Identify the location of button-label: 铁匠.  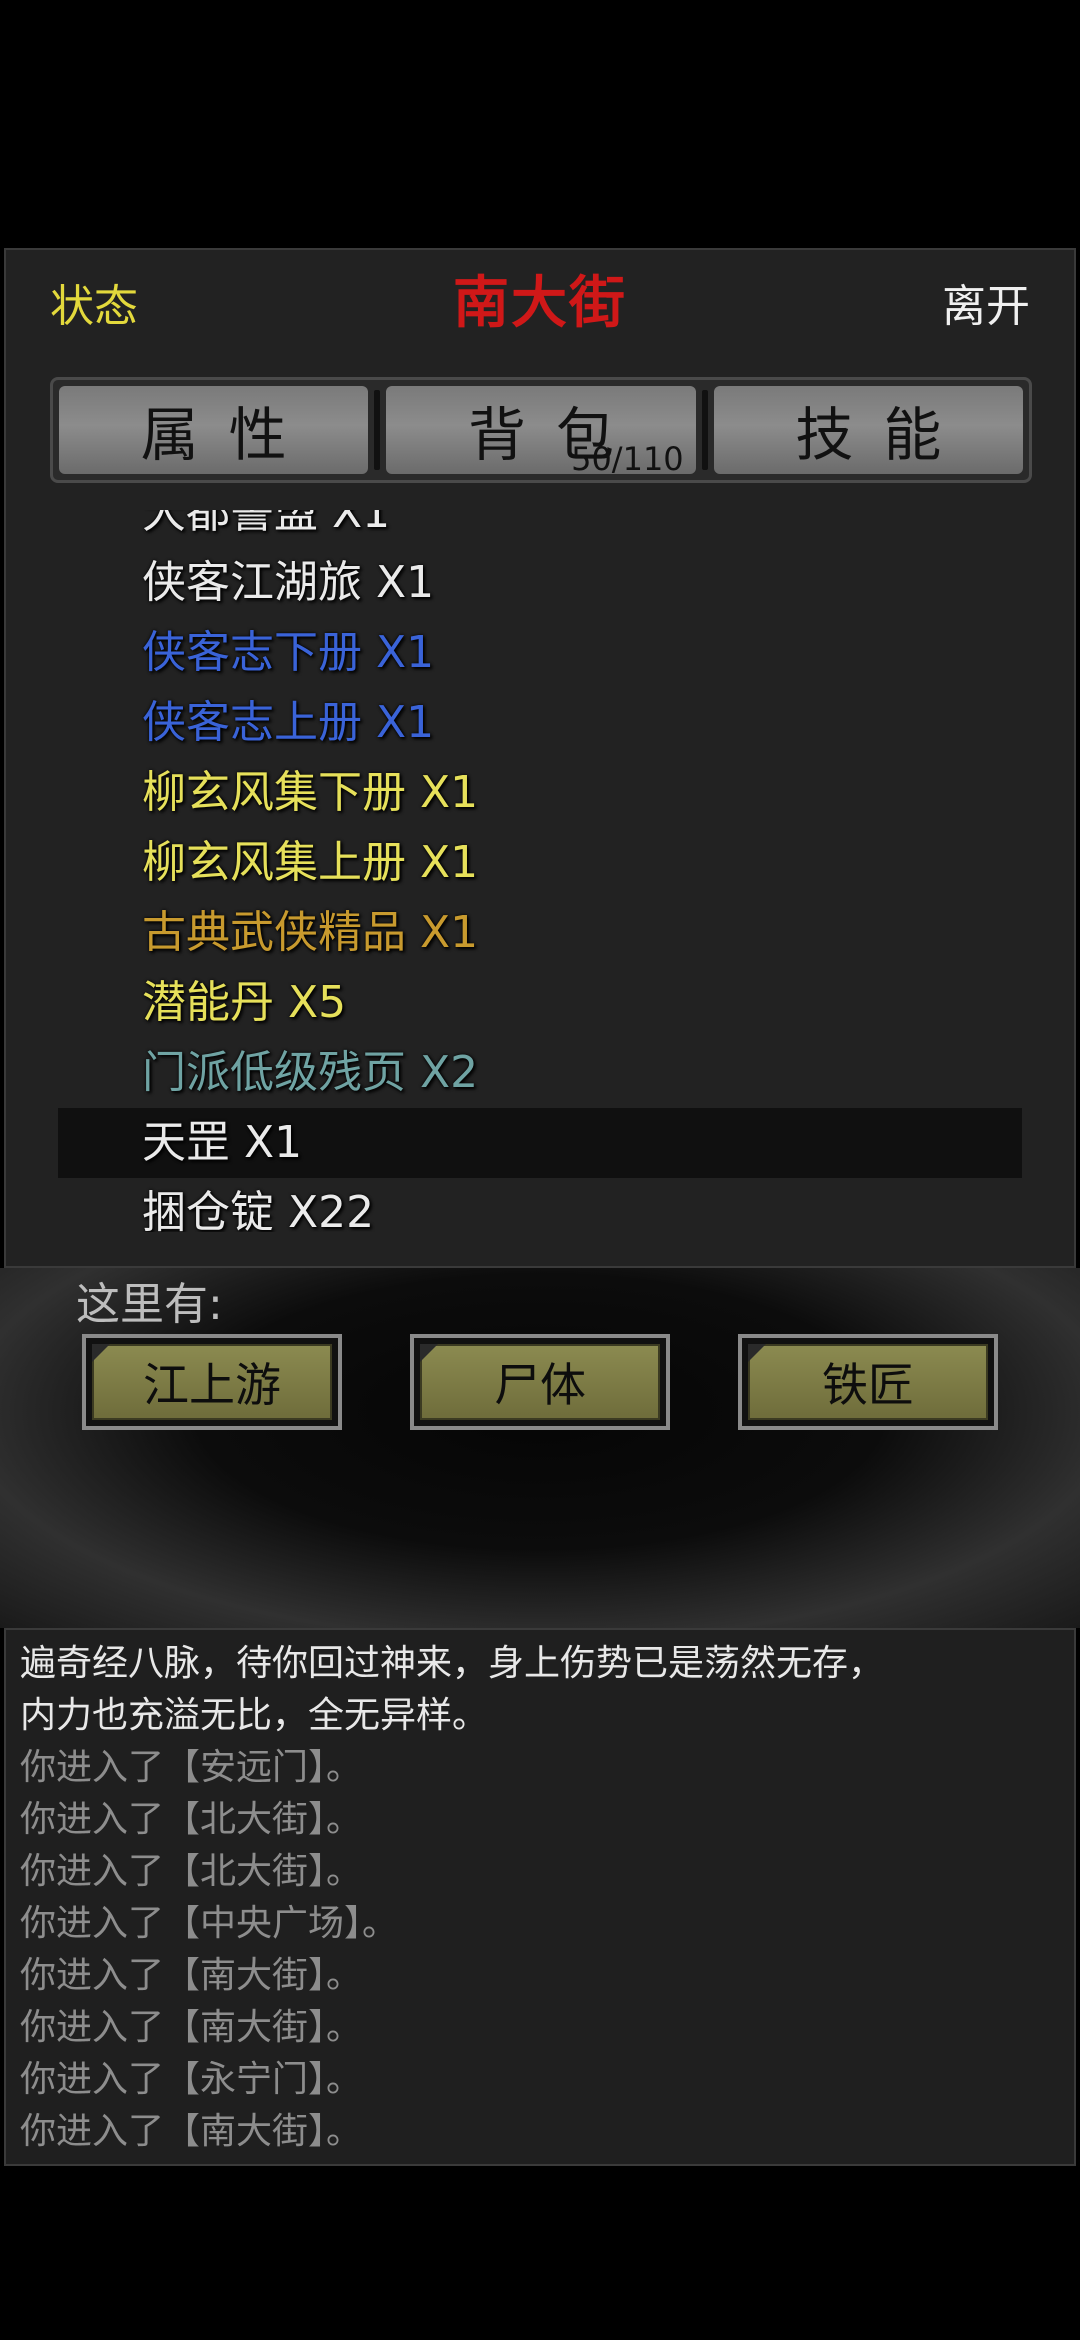
(868, 1385).